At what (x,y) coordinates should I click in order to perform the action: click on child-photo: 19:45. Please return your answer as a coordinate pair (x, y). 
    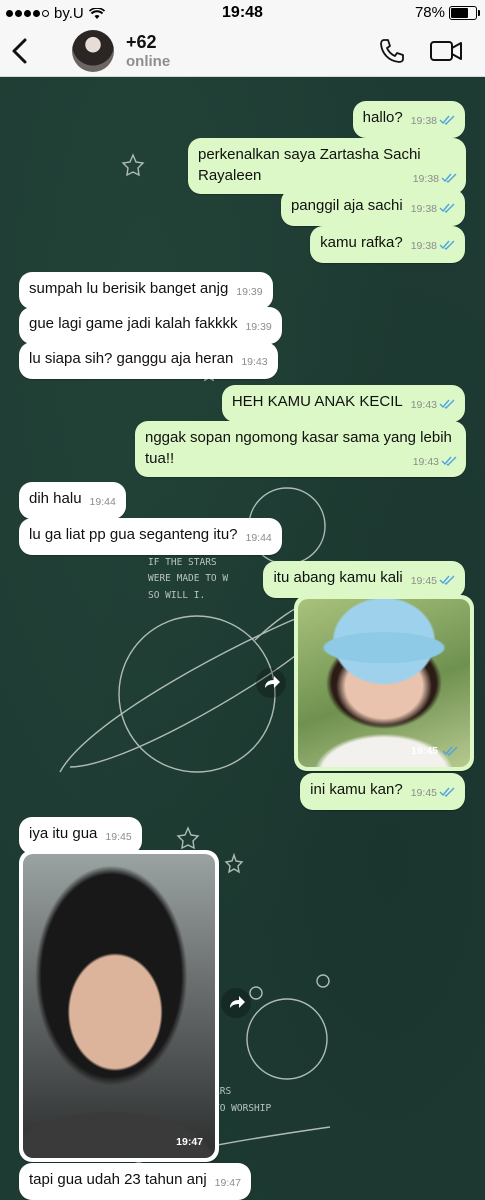
    Looking at the image, I should click on (384, 683).